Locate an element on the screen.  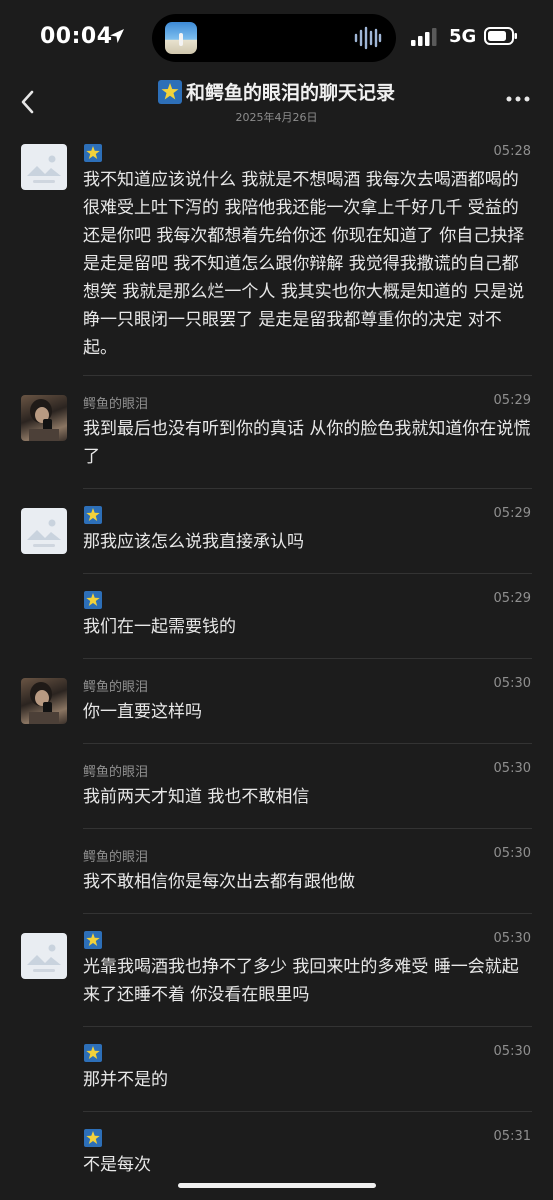
back-chevron-icon is located at coordinates (28, 102).